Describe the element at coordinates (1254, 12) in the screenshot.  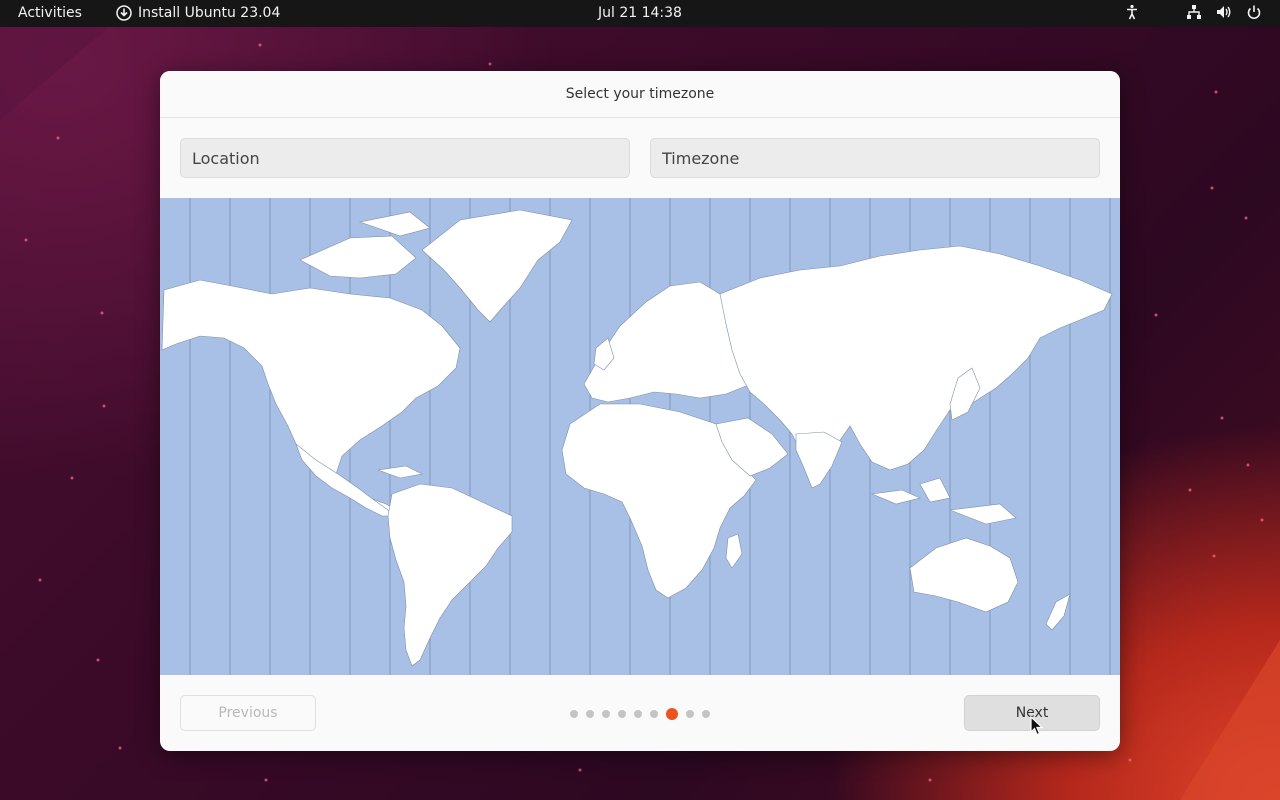
I see `power-icon` at that location.